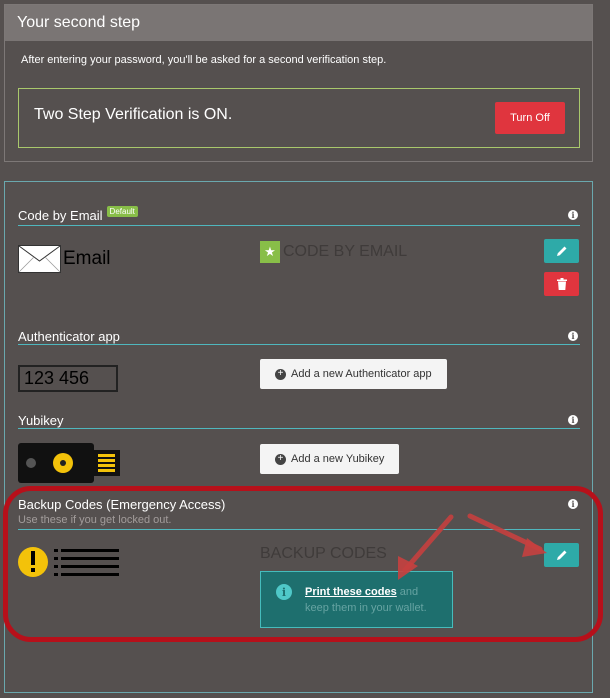  Describe the element at coordinates (299, 428) in the screenshot. I see `yubikey-section-divider` at that location.